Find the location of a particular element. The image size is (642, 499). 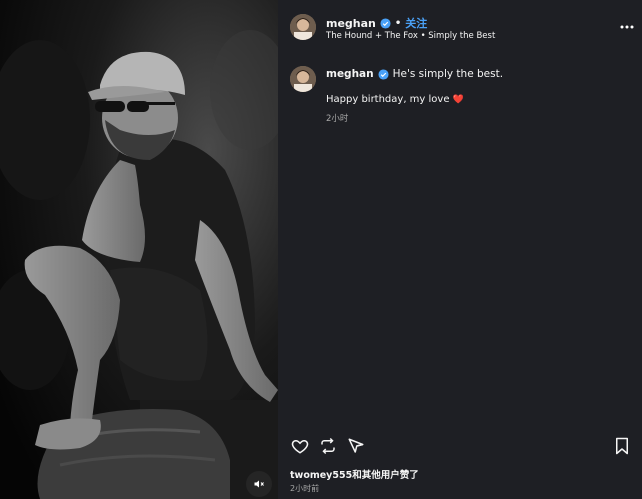

repost-icon is located at coordinates (328, 446).